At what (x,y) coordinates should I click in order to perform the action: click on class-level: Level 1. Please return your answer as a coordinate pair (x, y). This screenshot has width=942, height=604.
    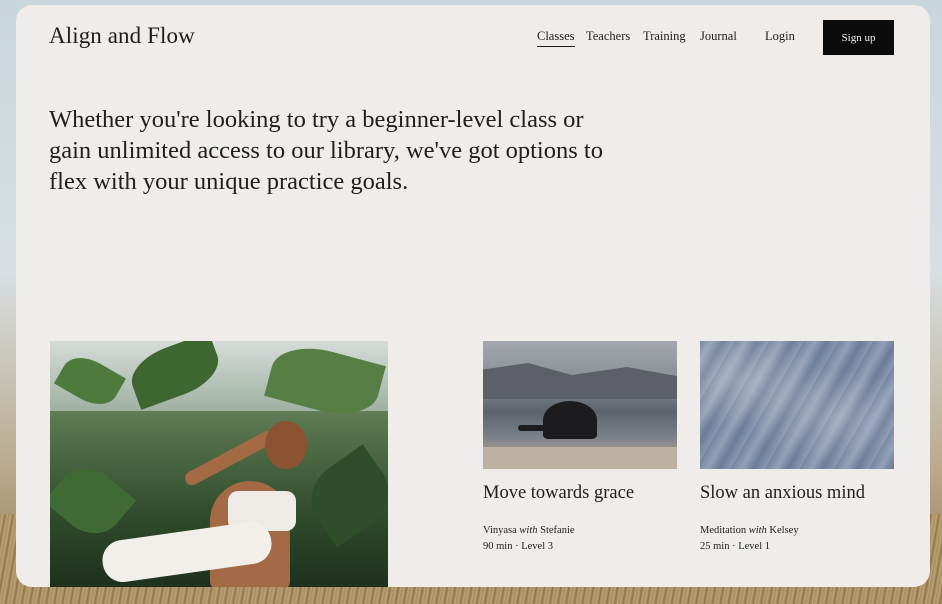
    Looking at the image, I should click on (754, 546).